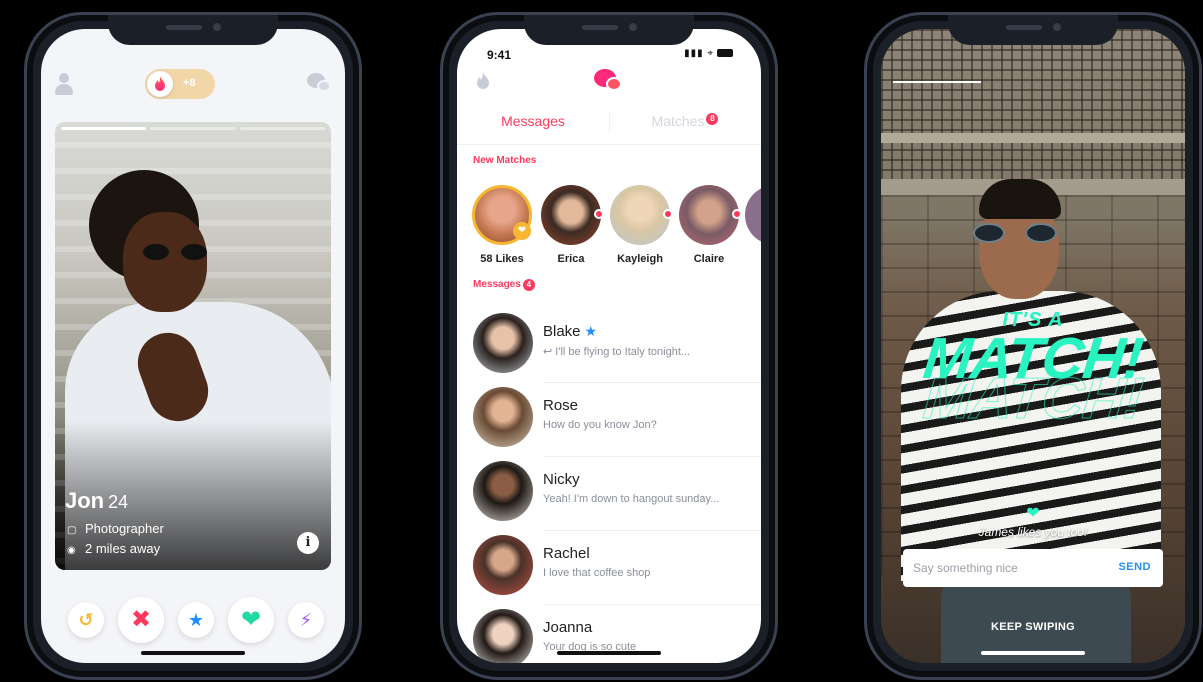 This screenshot has height=682, width=1203. What do you see at coordinates (709, 259) in the screenshot?
I see `match-name: Claire` at bounding box center [709, 259].